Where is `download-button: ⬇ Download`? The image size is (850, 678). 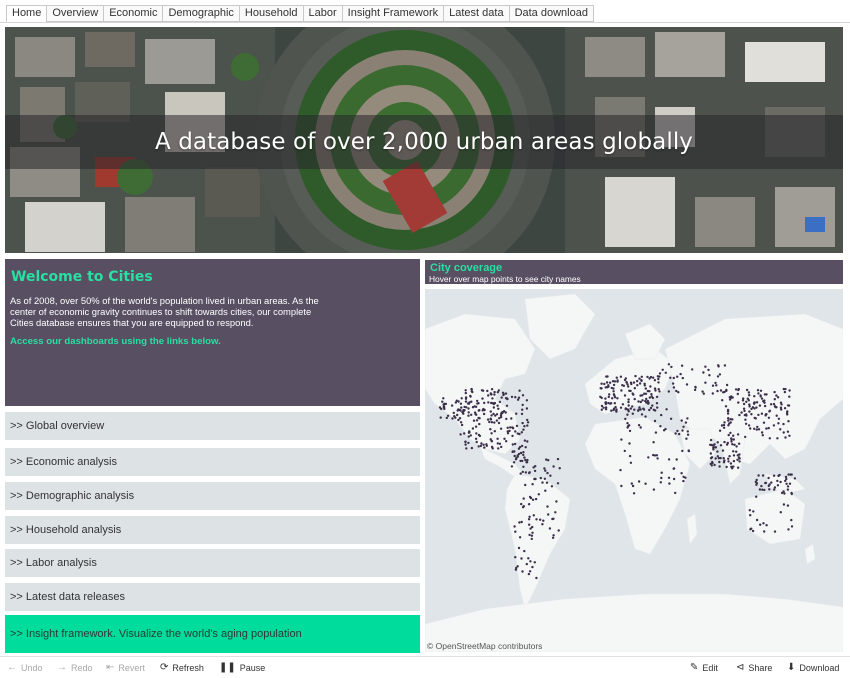
download-button: ⬇ Download is located at coordinates (813, 667).